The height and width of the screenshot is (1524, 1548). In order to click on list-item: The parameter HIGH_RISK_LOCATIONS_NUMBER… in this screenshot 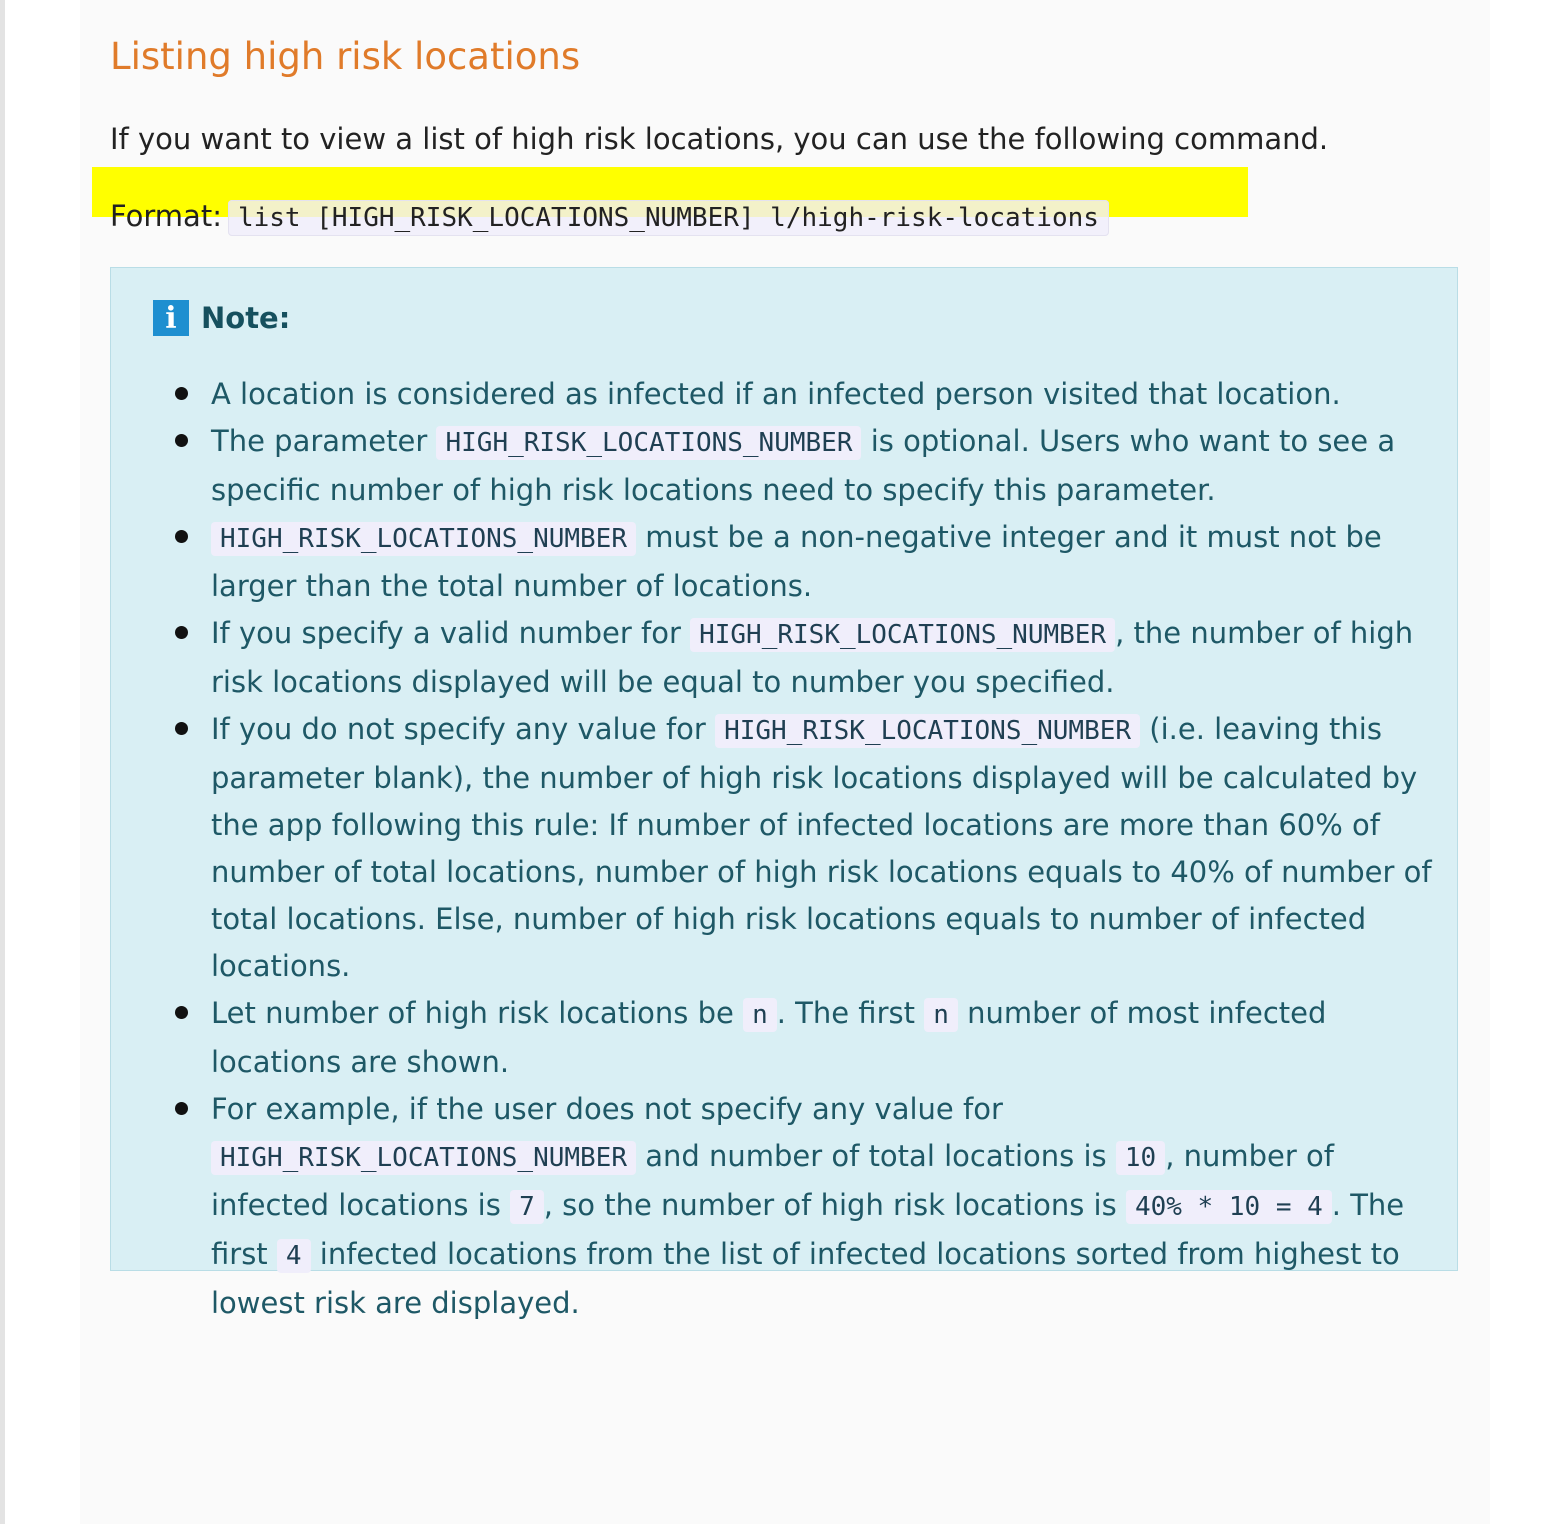, I will do `click(805, 466)`.